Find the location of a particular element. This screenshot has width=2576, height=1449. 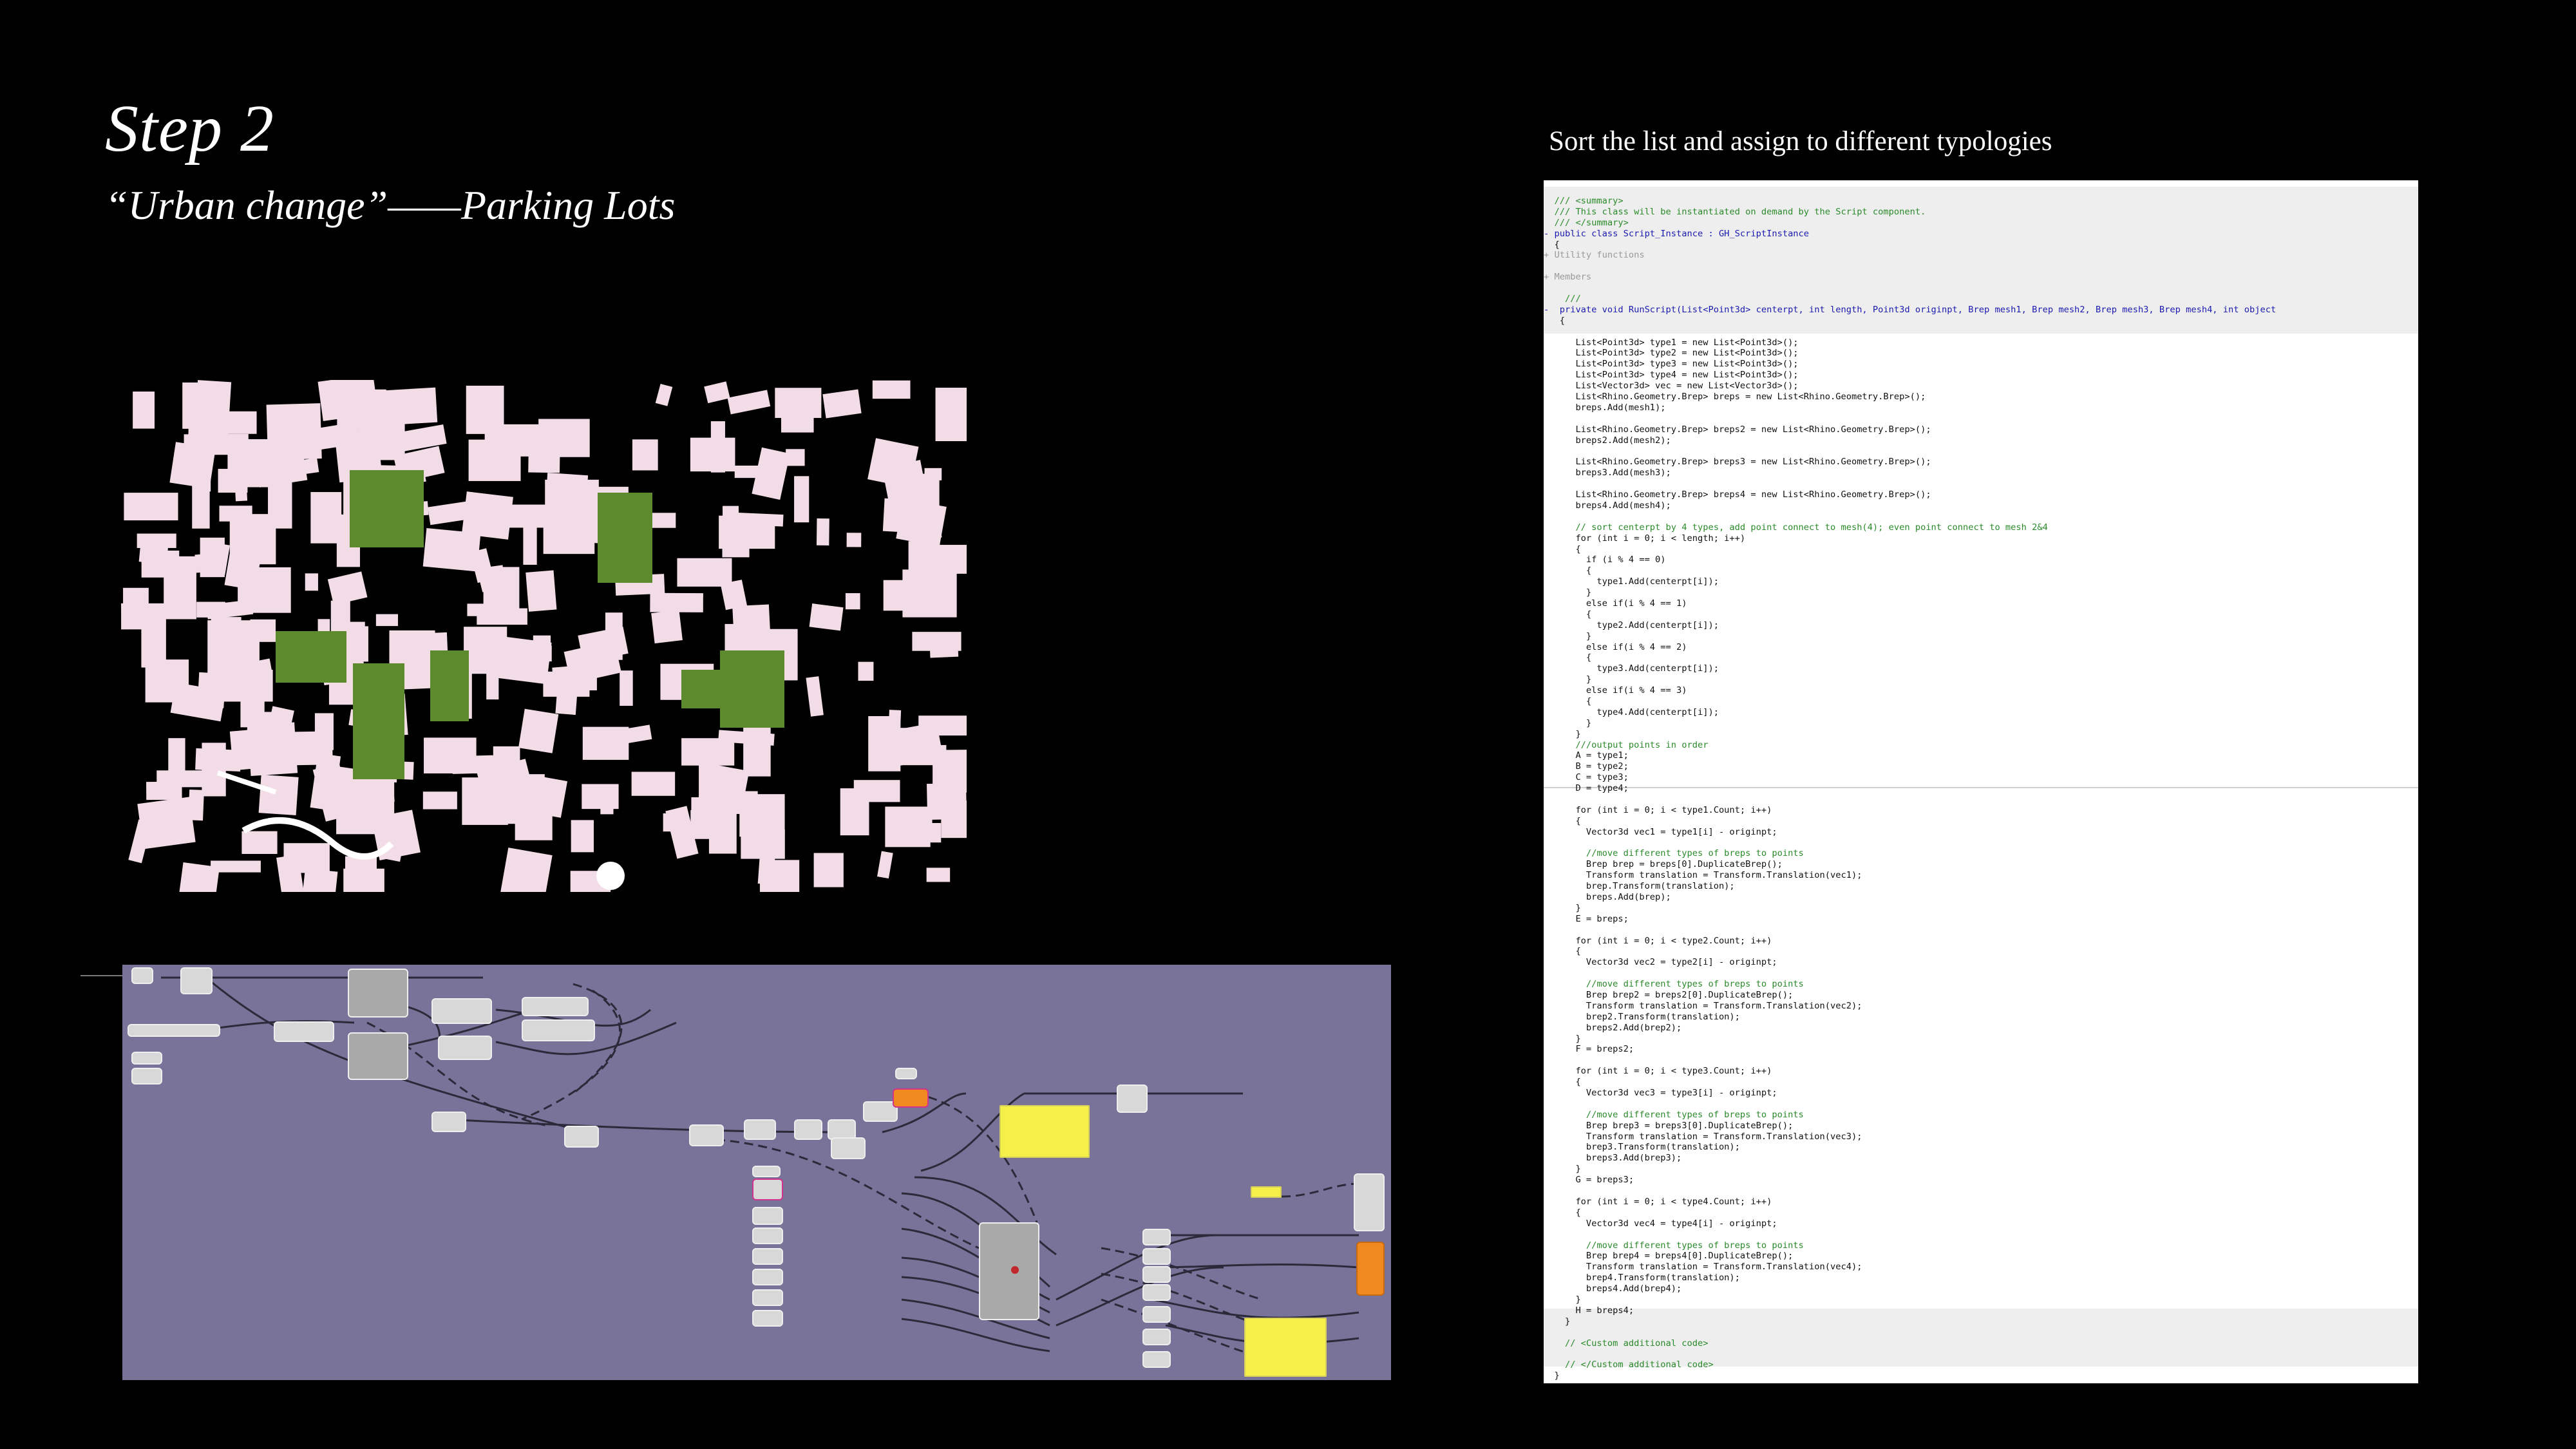

grasshopper-canvas is located at coordinates (756, 1172).